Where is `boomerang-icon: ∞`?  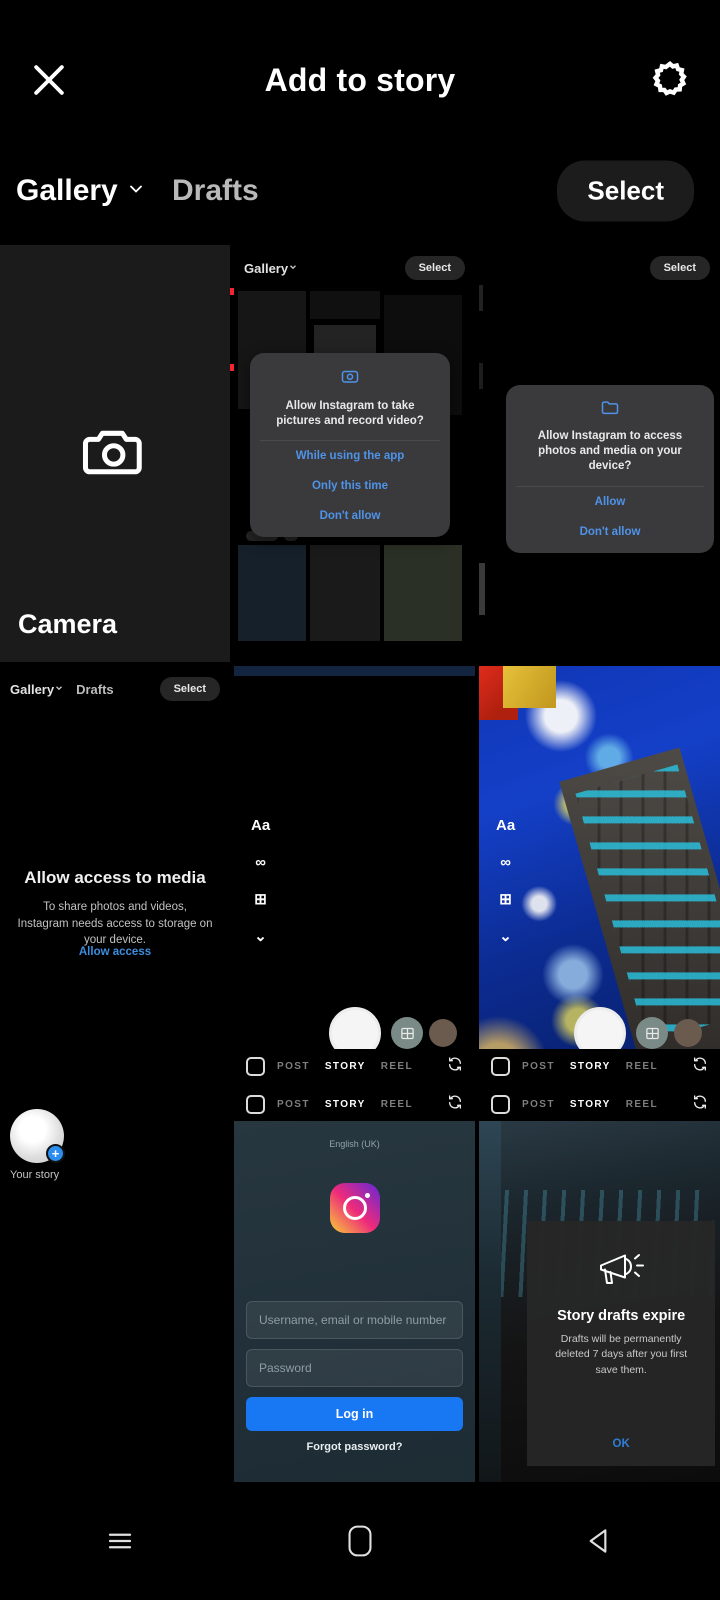 boomerang-icon: ∞ is located at coordinates (260, 862).